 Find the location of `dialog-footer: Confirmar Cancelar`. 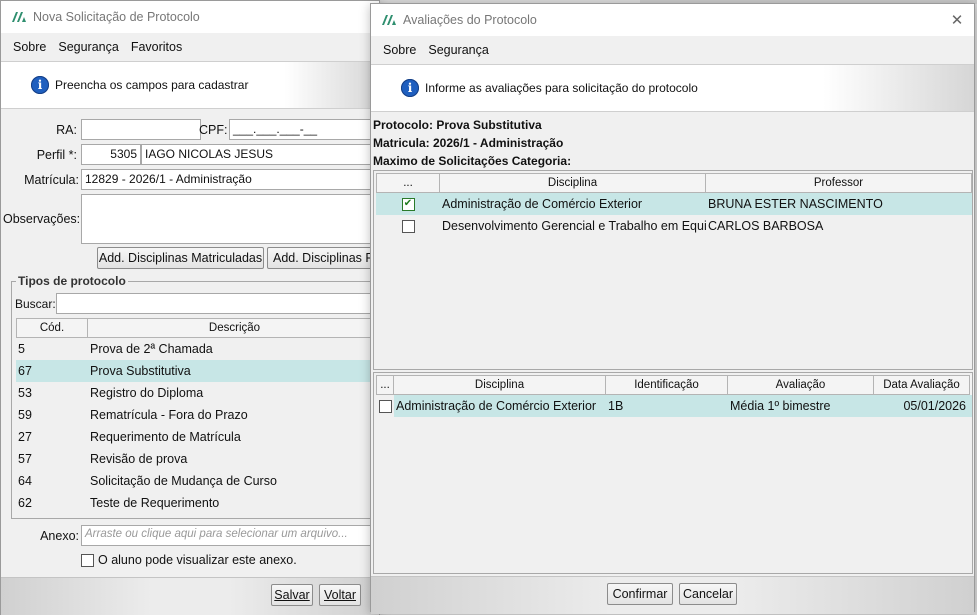

dialog-footer: Confirmar Cancelar is located at coordinates (672, 595).